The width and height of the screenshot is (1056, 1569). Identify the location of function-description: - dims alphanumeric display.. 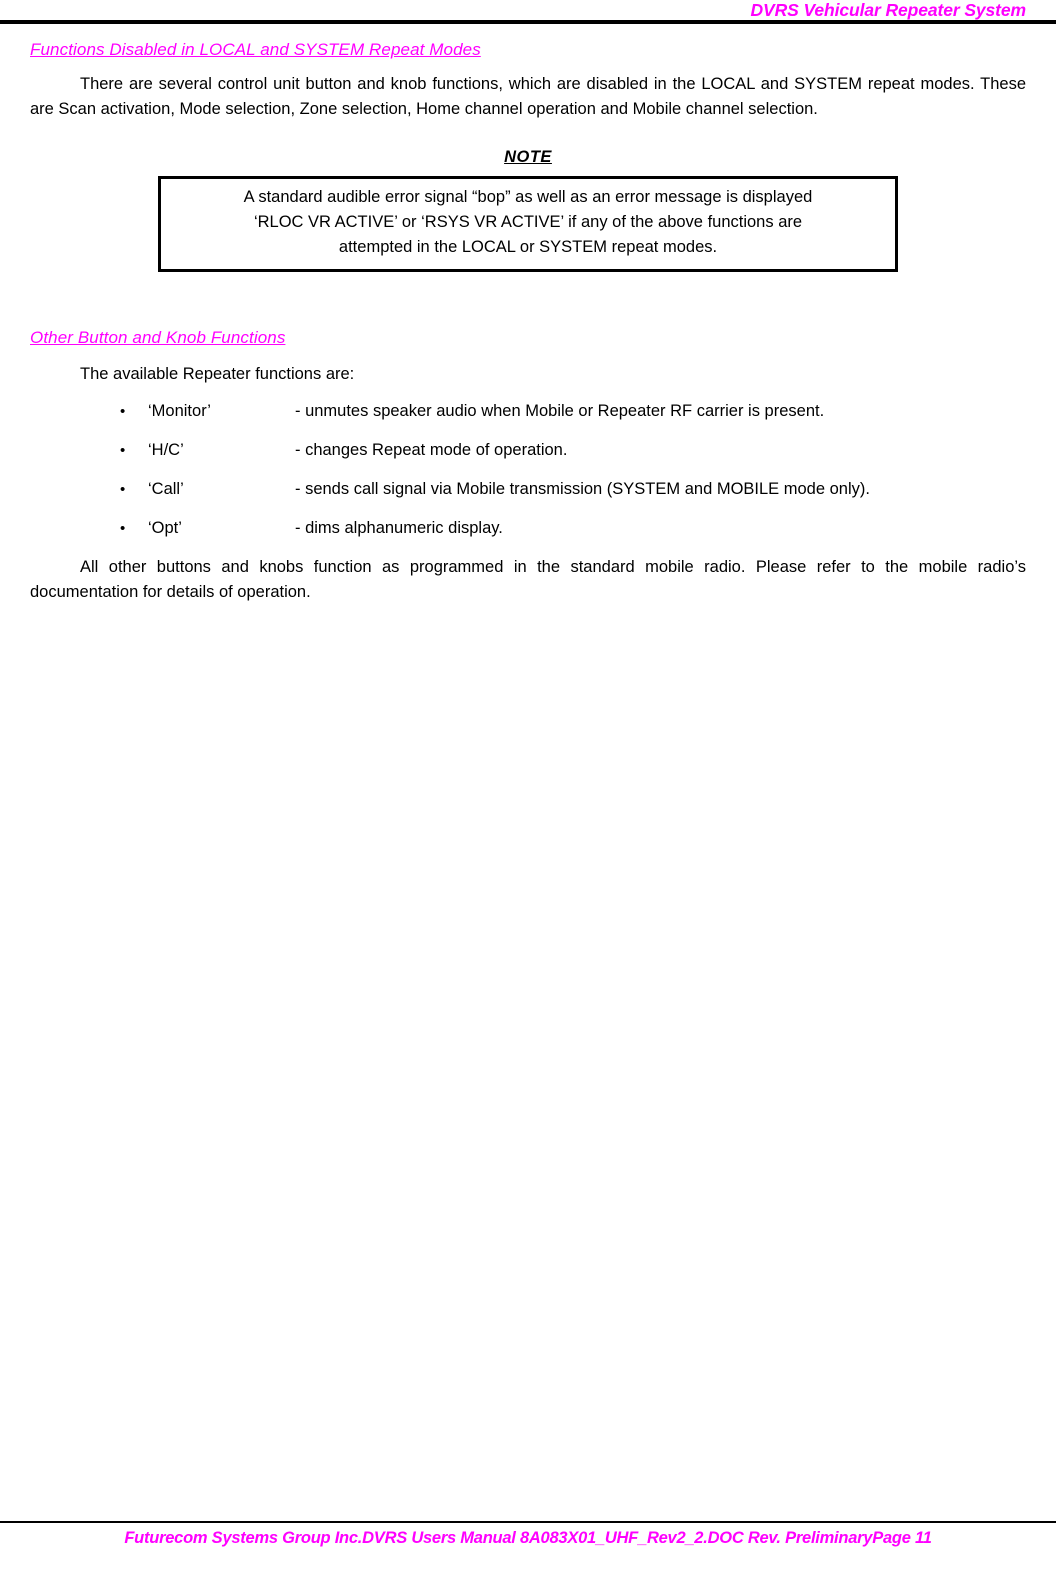
(399, 528).